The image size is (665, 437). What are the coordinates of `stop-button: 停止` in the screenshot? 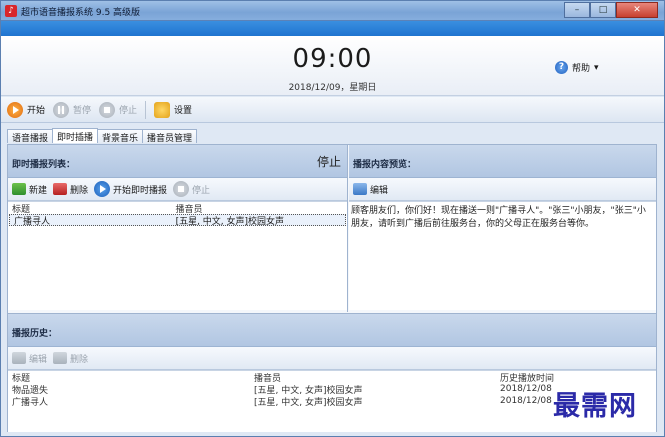 It's located at (118, 109).